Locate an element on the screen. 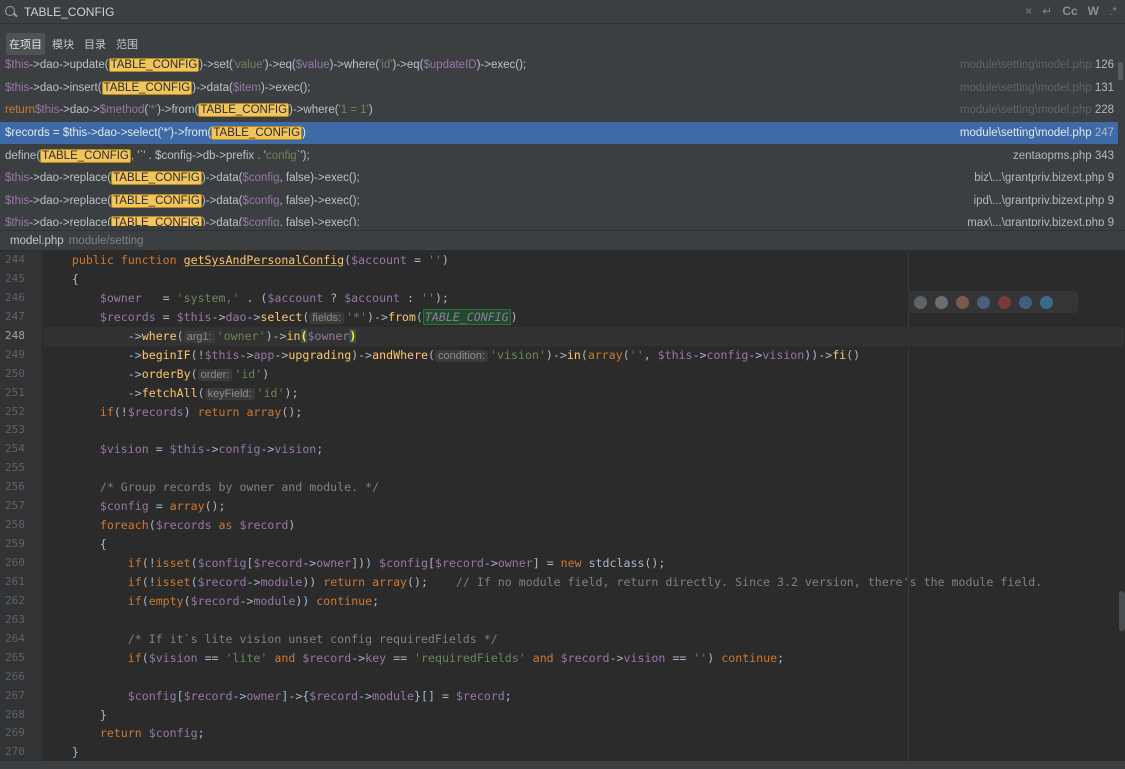  code-line: $config = array(); is located at coordinates (584, 506).